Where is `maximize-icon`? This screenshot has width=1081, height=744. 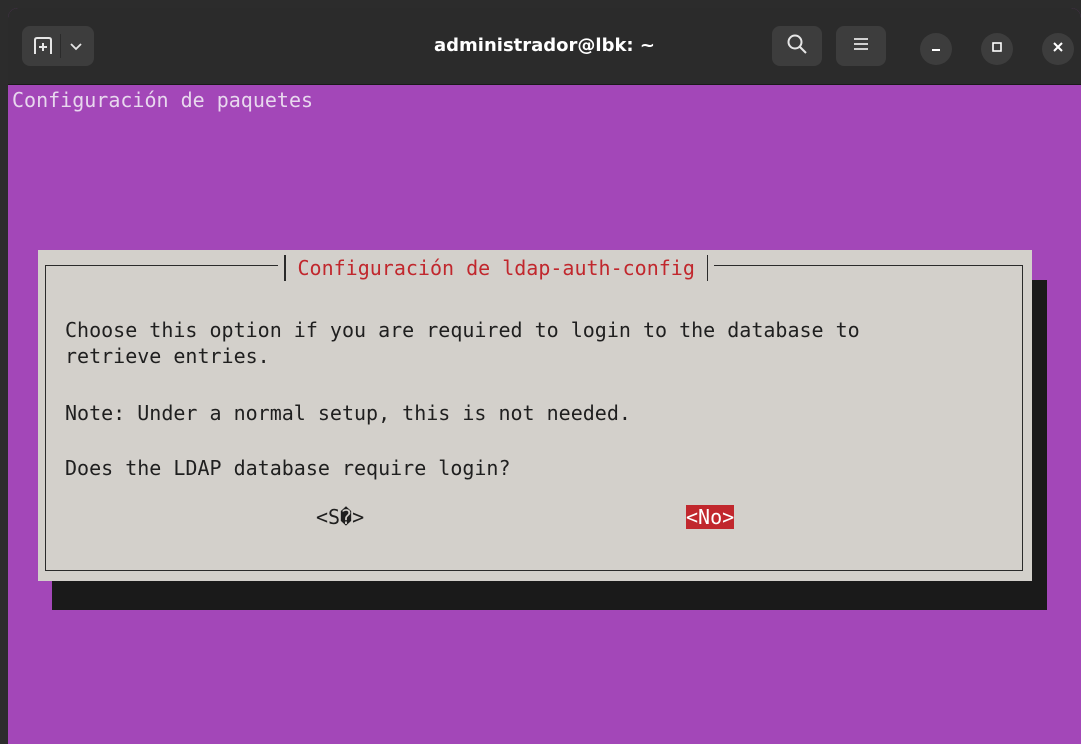
maximize-icon is located at coordinates (997, 49).